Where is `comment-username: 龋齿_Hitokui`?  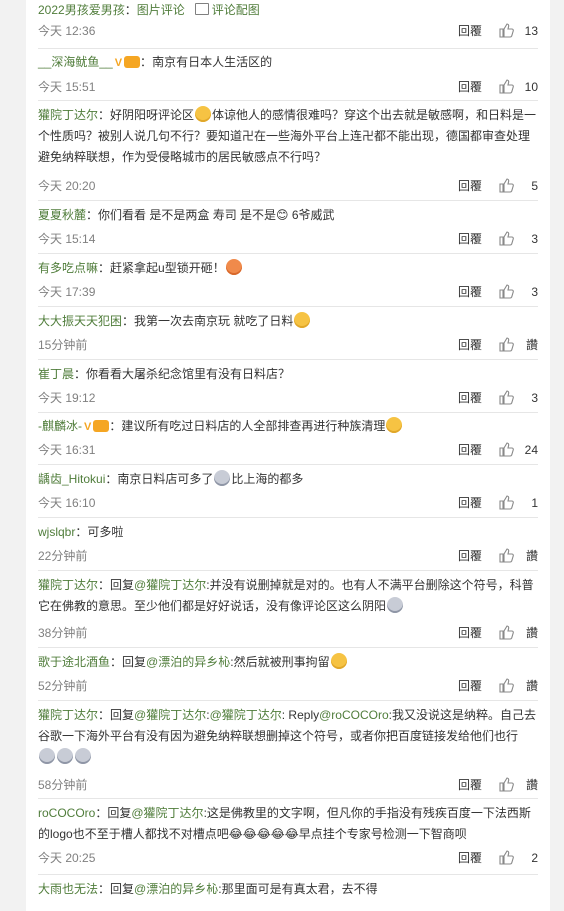
comment-username: 龋齿_Hitokui is located at coordinates (71, 479).